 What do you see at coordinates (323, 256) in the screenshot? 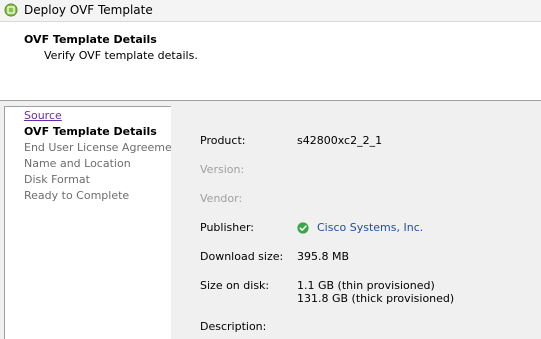
I see `download-size-value: 395.8 MB` at bounding box center [323, 256].